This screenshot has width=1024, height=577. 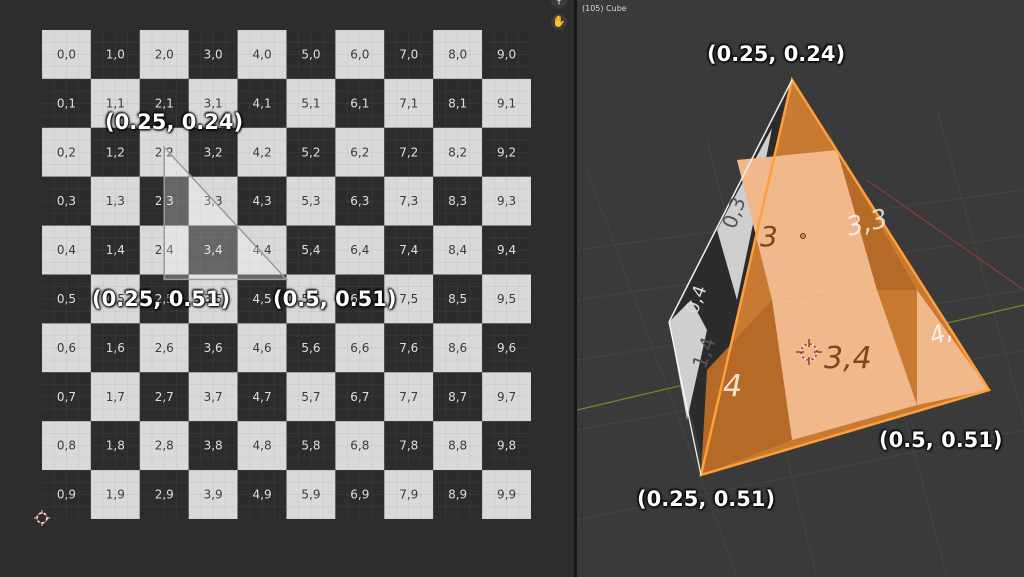 I want to click on viewport-annotation-bottom-left: (0.25, 0.51), so click(x=706, y=499).